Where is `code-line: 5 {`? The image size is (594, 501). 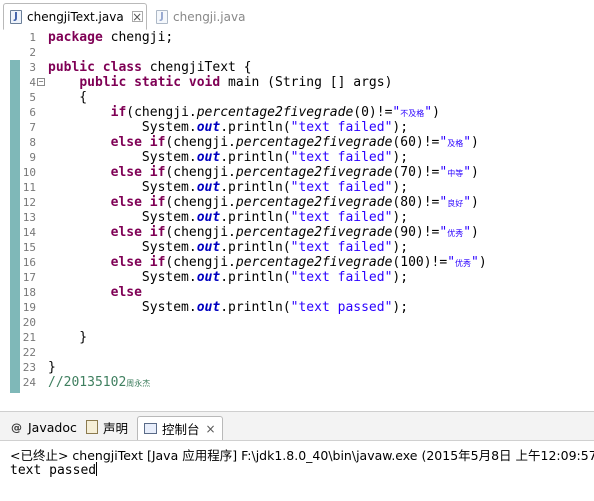
code-line: 5 { is located at coordinates (297, 97).